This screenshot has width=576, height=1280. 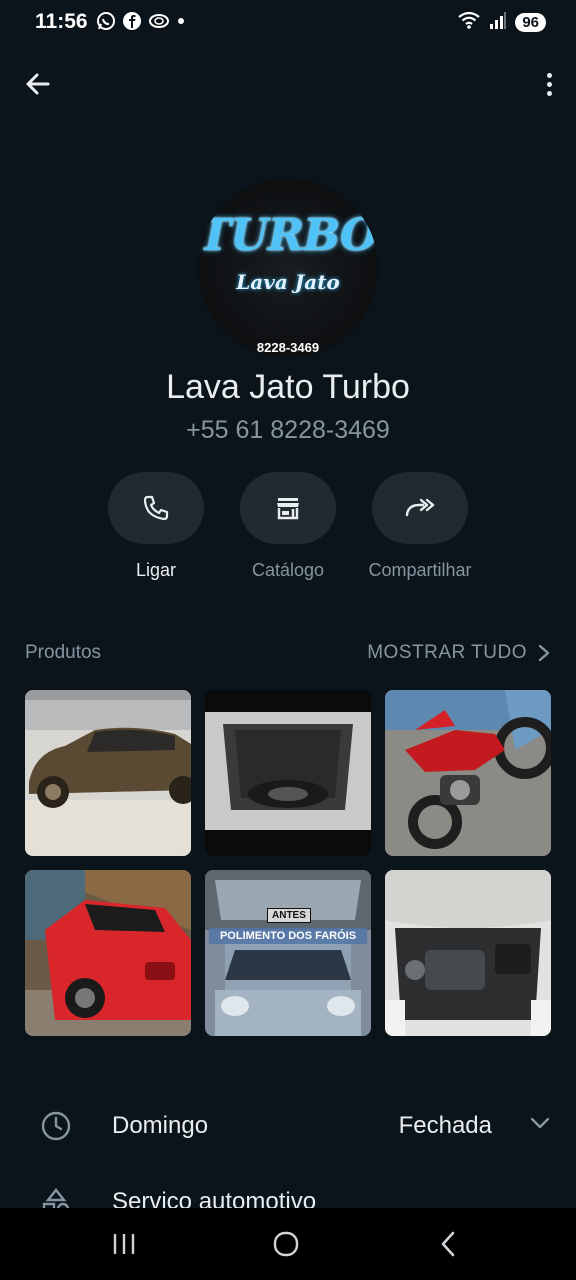 I want to click on system-icons: 96, so click(x=501, y=22).